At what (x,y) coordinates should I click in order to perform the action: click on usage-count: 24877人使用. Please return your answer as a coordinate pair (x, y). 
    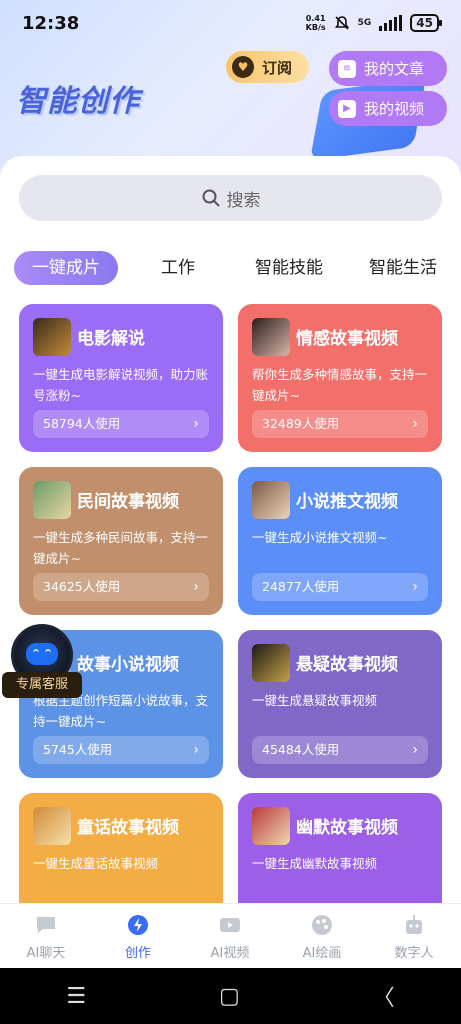
    Looking at the image, I should click on (301, 586).